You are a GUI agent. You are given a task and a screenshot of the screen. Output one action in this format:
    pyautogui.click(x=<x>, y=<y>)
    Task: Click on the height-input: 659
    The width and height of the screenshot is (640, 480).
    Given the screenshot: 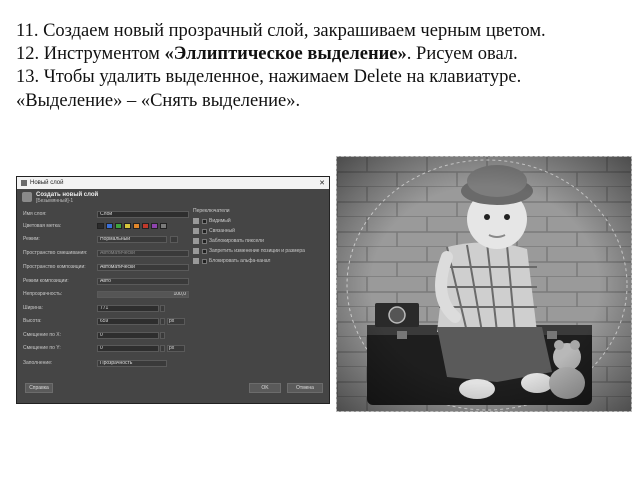 What is the action you would take?
    pyautogui.click(x=128, y=321)
    